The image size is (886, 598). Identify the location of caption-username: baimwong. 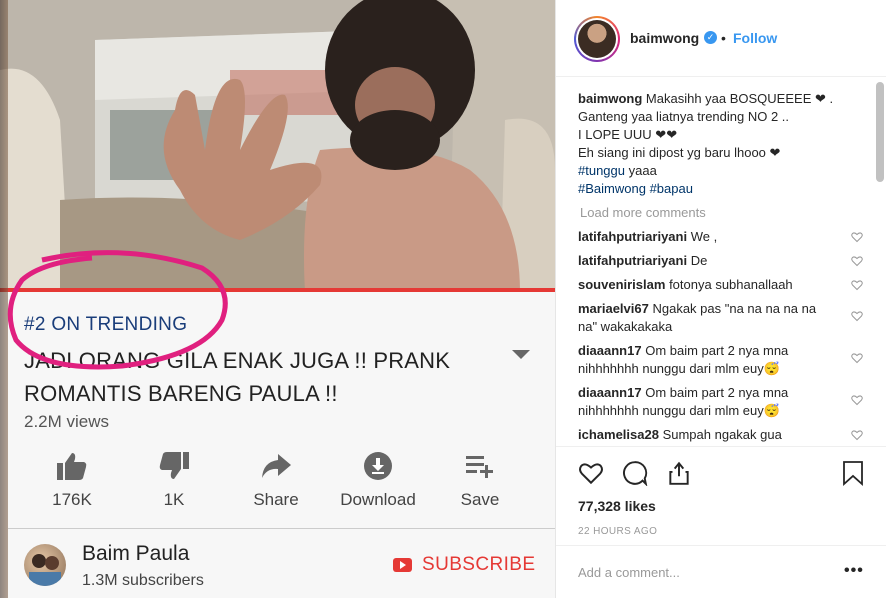
(610, 98).